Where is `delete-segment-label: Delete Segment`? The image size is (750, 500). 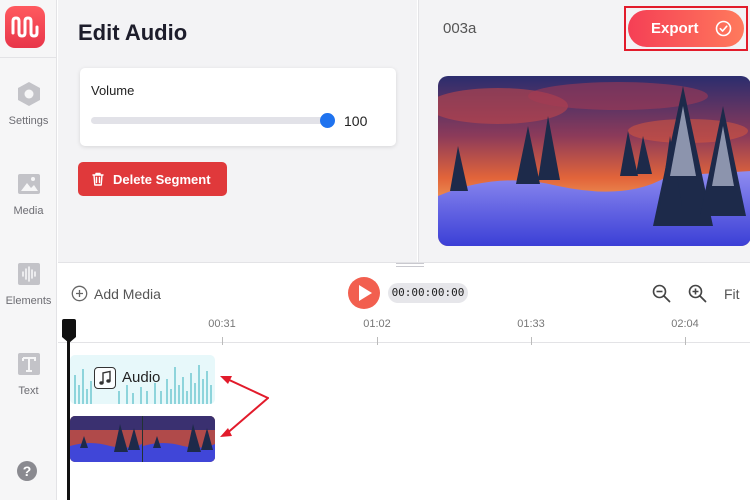
delete-segment-label: Delete Segment is located at coordinates (162, 179).